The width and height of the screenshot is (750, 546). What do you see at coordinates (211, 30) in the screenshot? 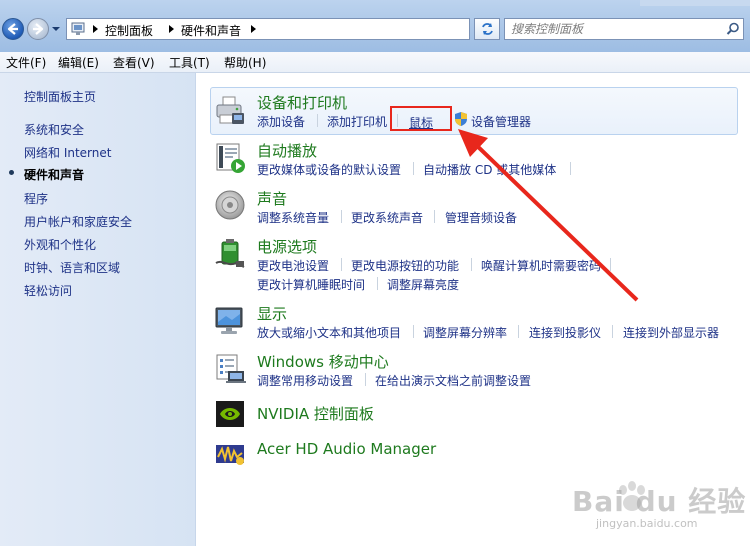
I see `breadcrumb-hardware-sound: 硬件和声音` at bounding box center [211, 30].